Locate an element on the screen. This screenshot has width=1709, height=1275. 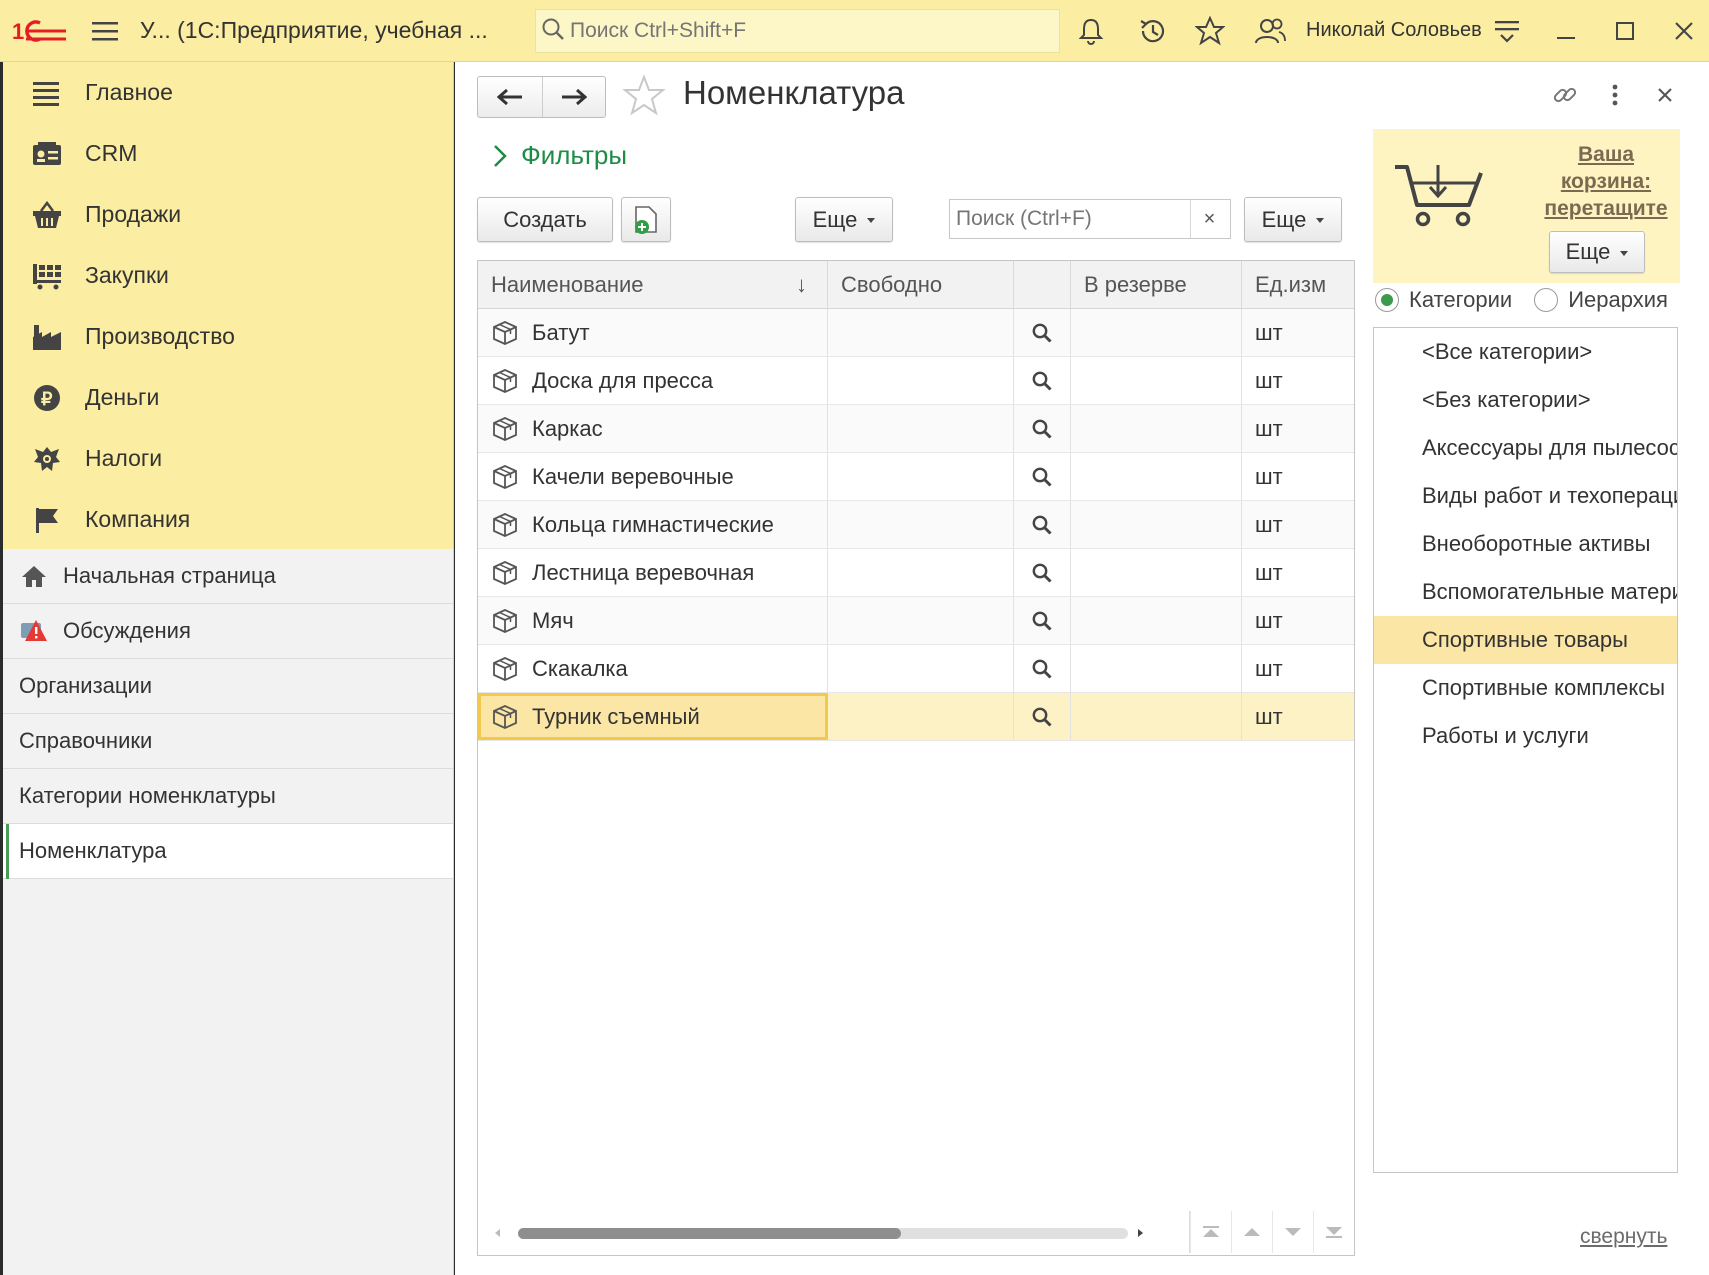
scroll-left-icon is located at coordinates (498, 1233).